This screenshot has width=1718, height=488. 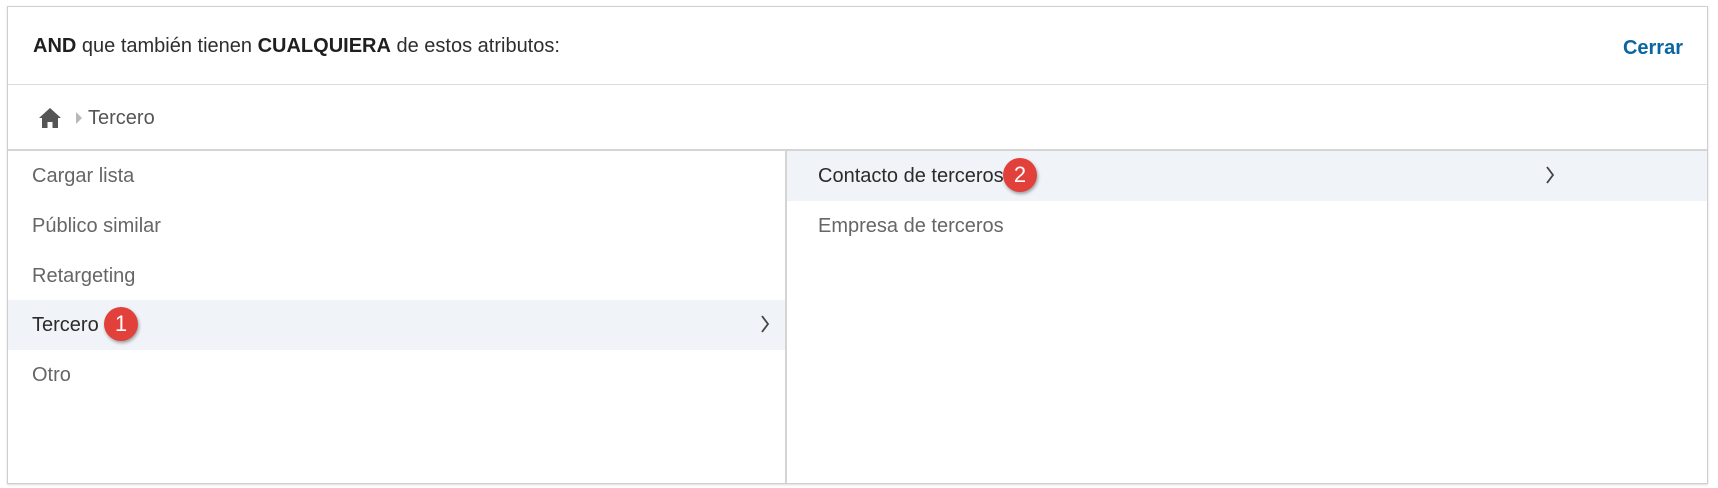 What do you see at coordinates (396, 276) in the screenshot?
I see `category-item-retargeting: Retargeting` at bounding box center [396, 276].